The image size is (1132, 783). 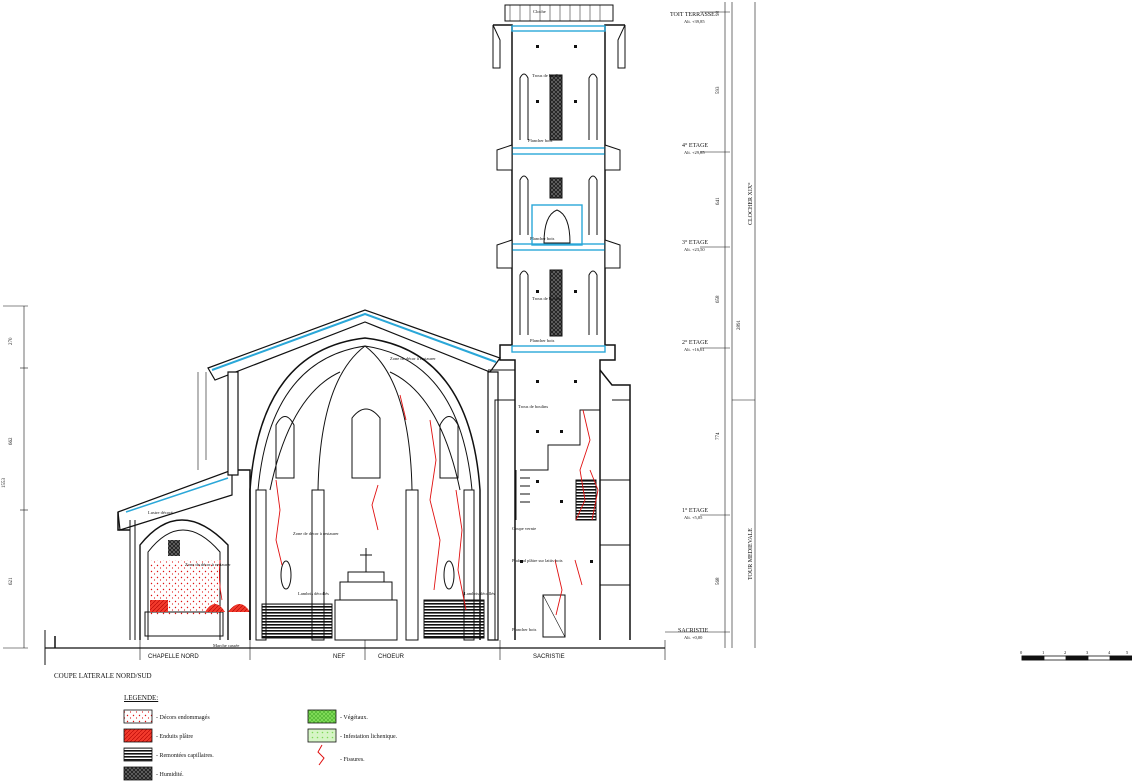 What do you see at coordinates (1021, 652) in the screenshot?
I see `scale-tick: 0` at bounding box center [1021, 652].